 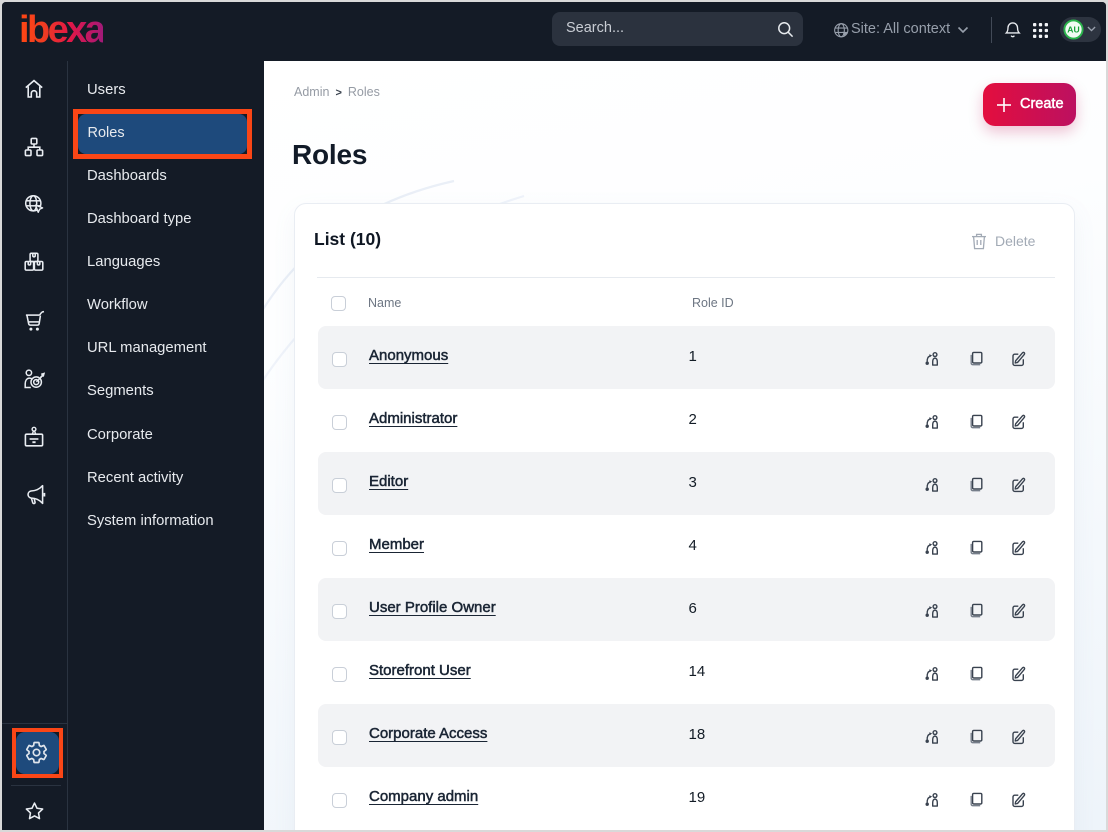 What do you see at coordinates (1073, 30) in the screenshot?
I see `svg-text: AU` at bounding box center [1073, 30].